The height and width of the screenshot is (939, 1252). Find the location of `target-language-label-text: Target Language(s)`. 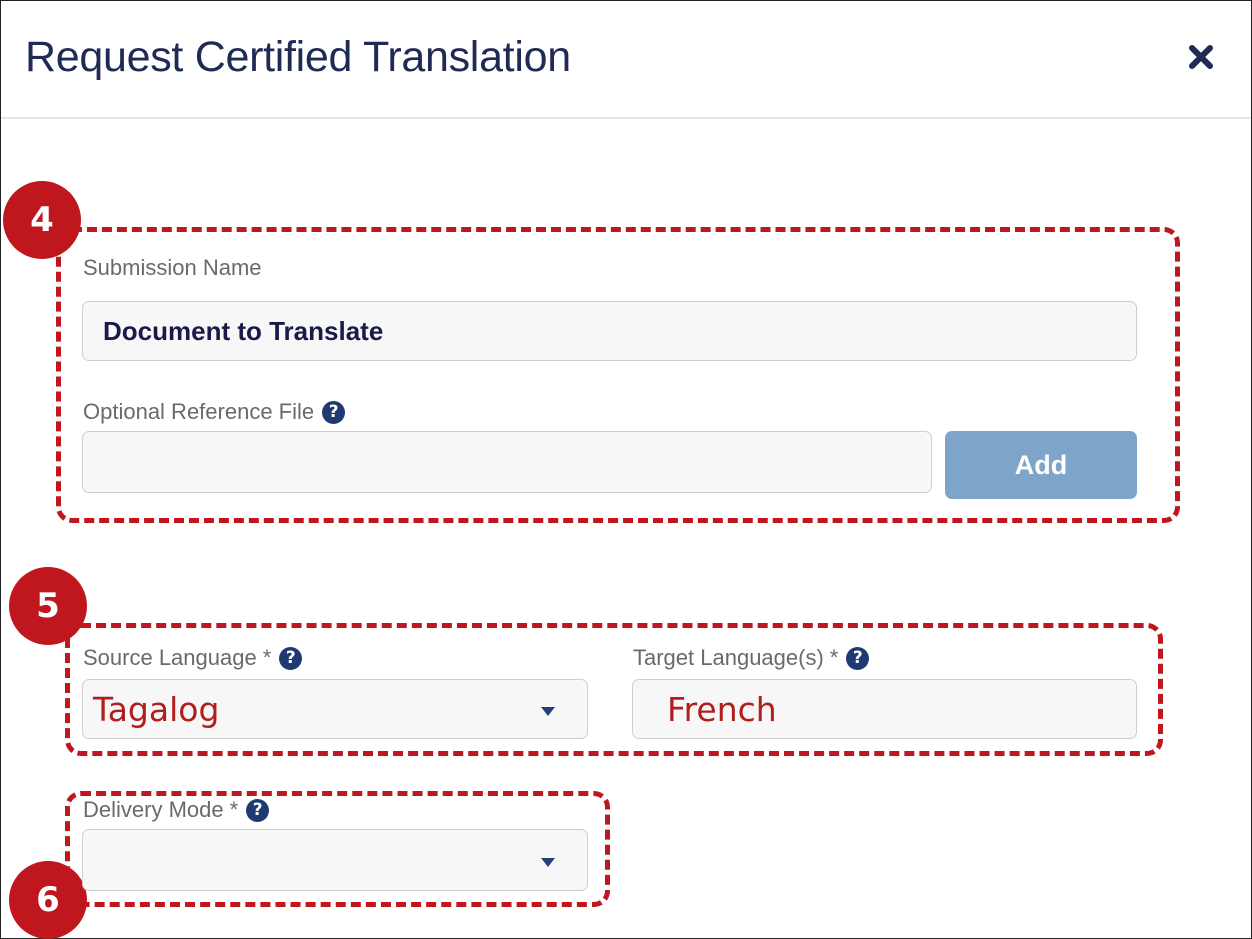

target-language-label-text: Target Language(s) is located at coordinates (728, 657).